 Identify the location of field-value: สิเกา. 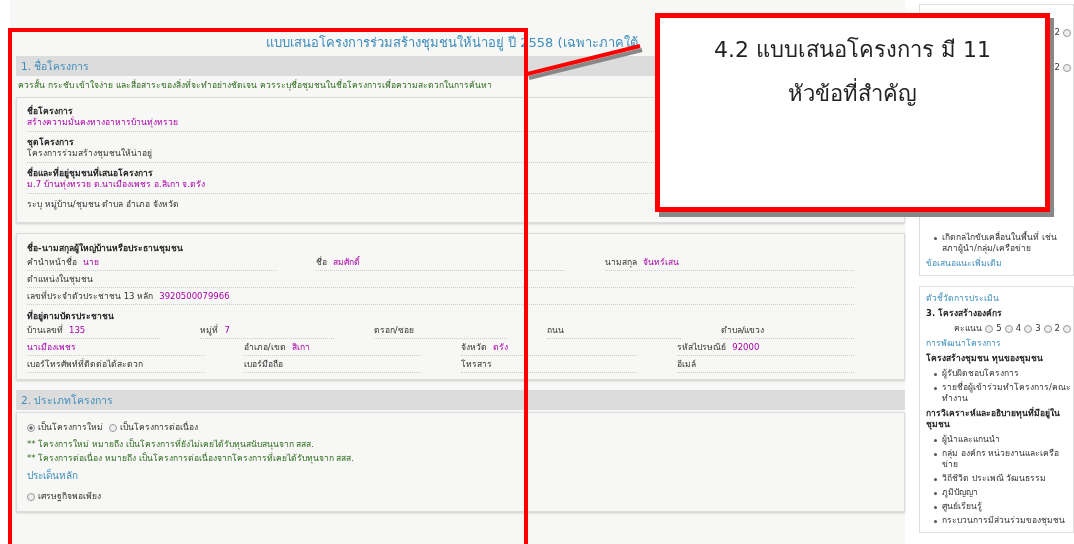
(300, 347).